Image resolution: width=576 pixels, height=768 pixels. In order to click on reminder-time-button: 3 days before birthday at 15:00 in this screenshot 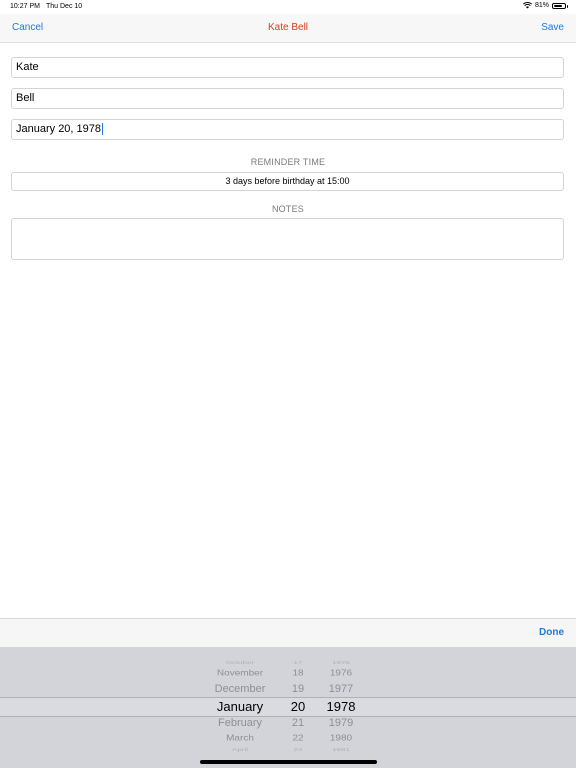, I will do `click(287, 181)`.